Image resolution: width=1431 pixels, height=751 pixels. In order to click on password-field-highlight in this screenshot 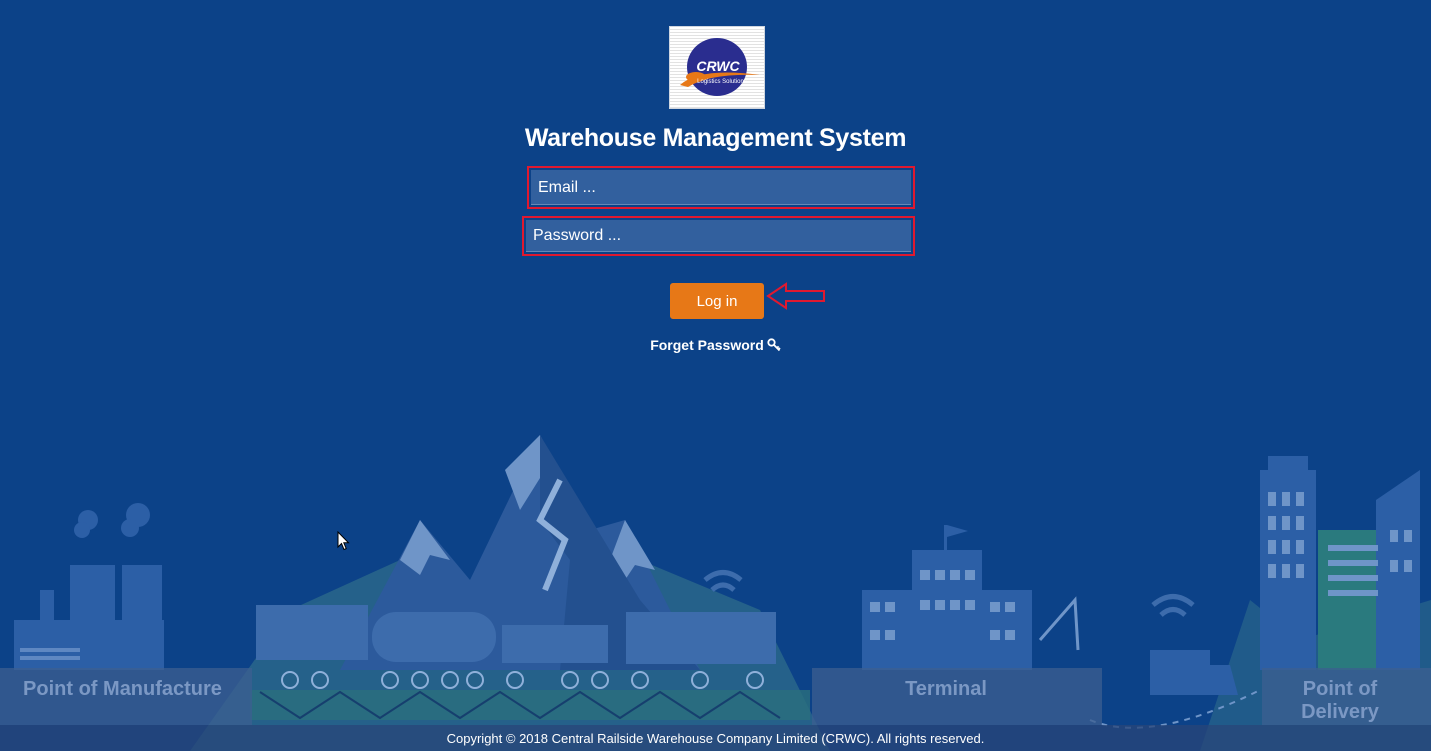, I will do `click(718, 236)`.